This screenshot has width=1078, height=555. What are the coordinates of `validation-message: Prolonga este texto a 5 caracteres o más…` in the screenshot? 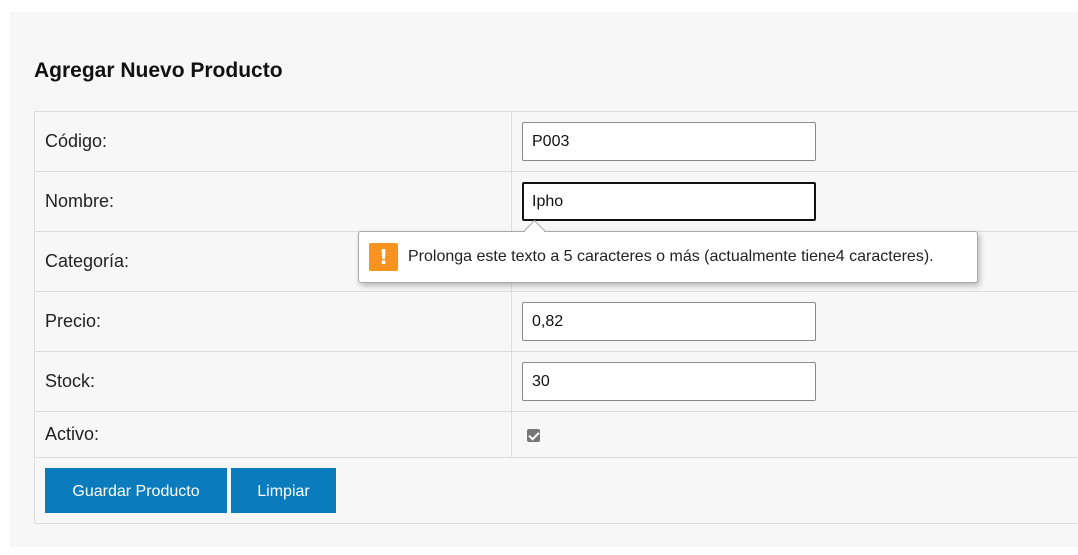 It's located at (671, 256).